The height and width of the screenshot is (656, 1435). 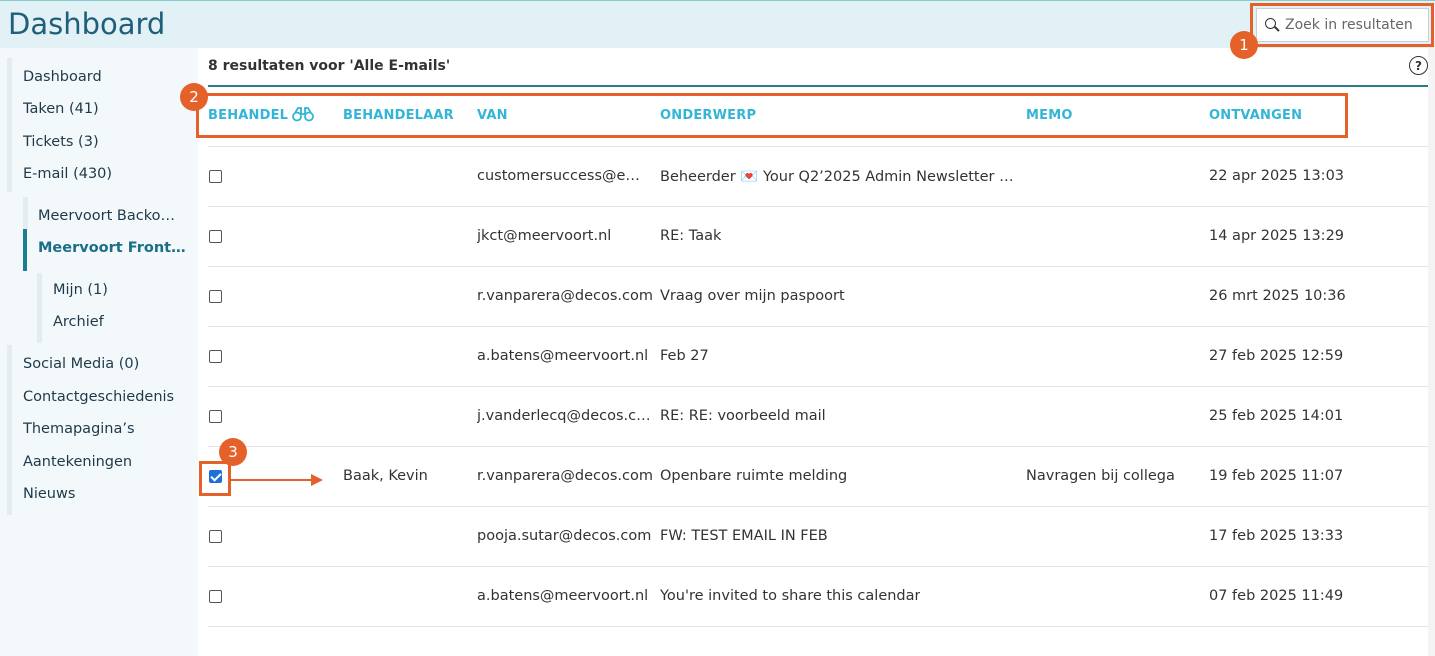 What do you see at coordinates (9, 125) in the screenshot?
I see `sidebar-group-main` at bounding box center [9, 125].